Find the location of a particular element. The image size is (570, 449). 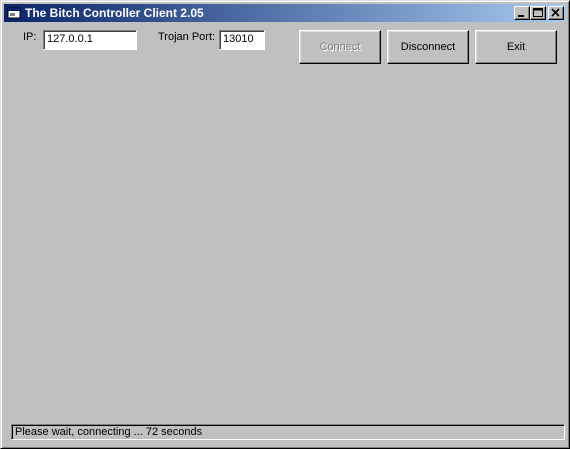

maximize-icon is located at coordinates (538, 12).